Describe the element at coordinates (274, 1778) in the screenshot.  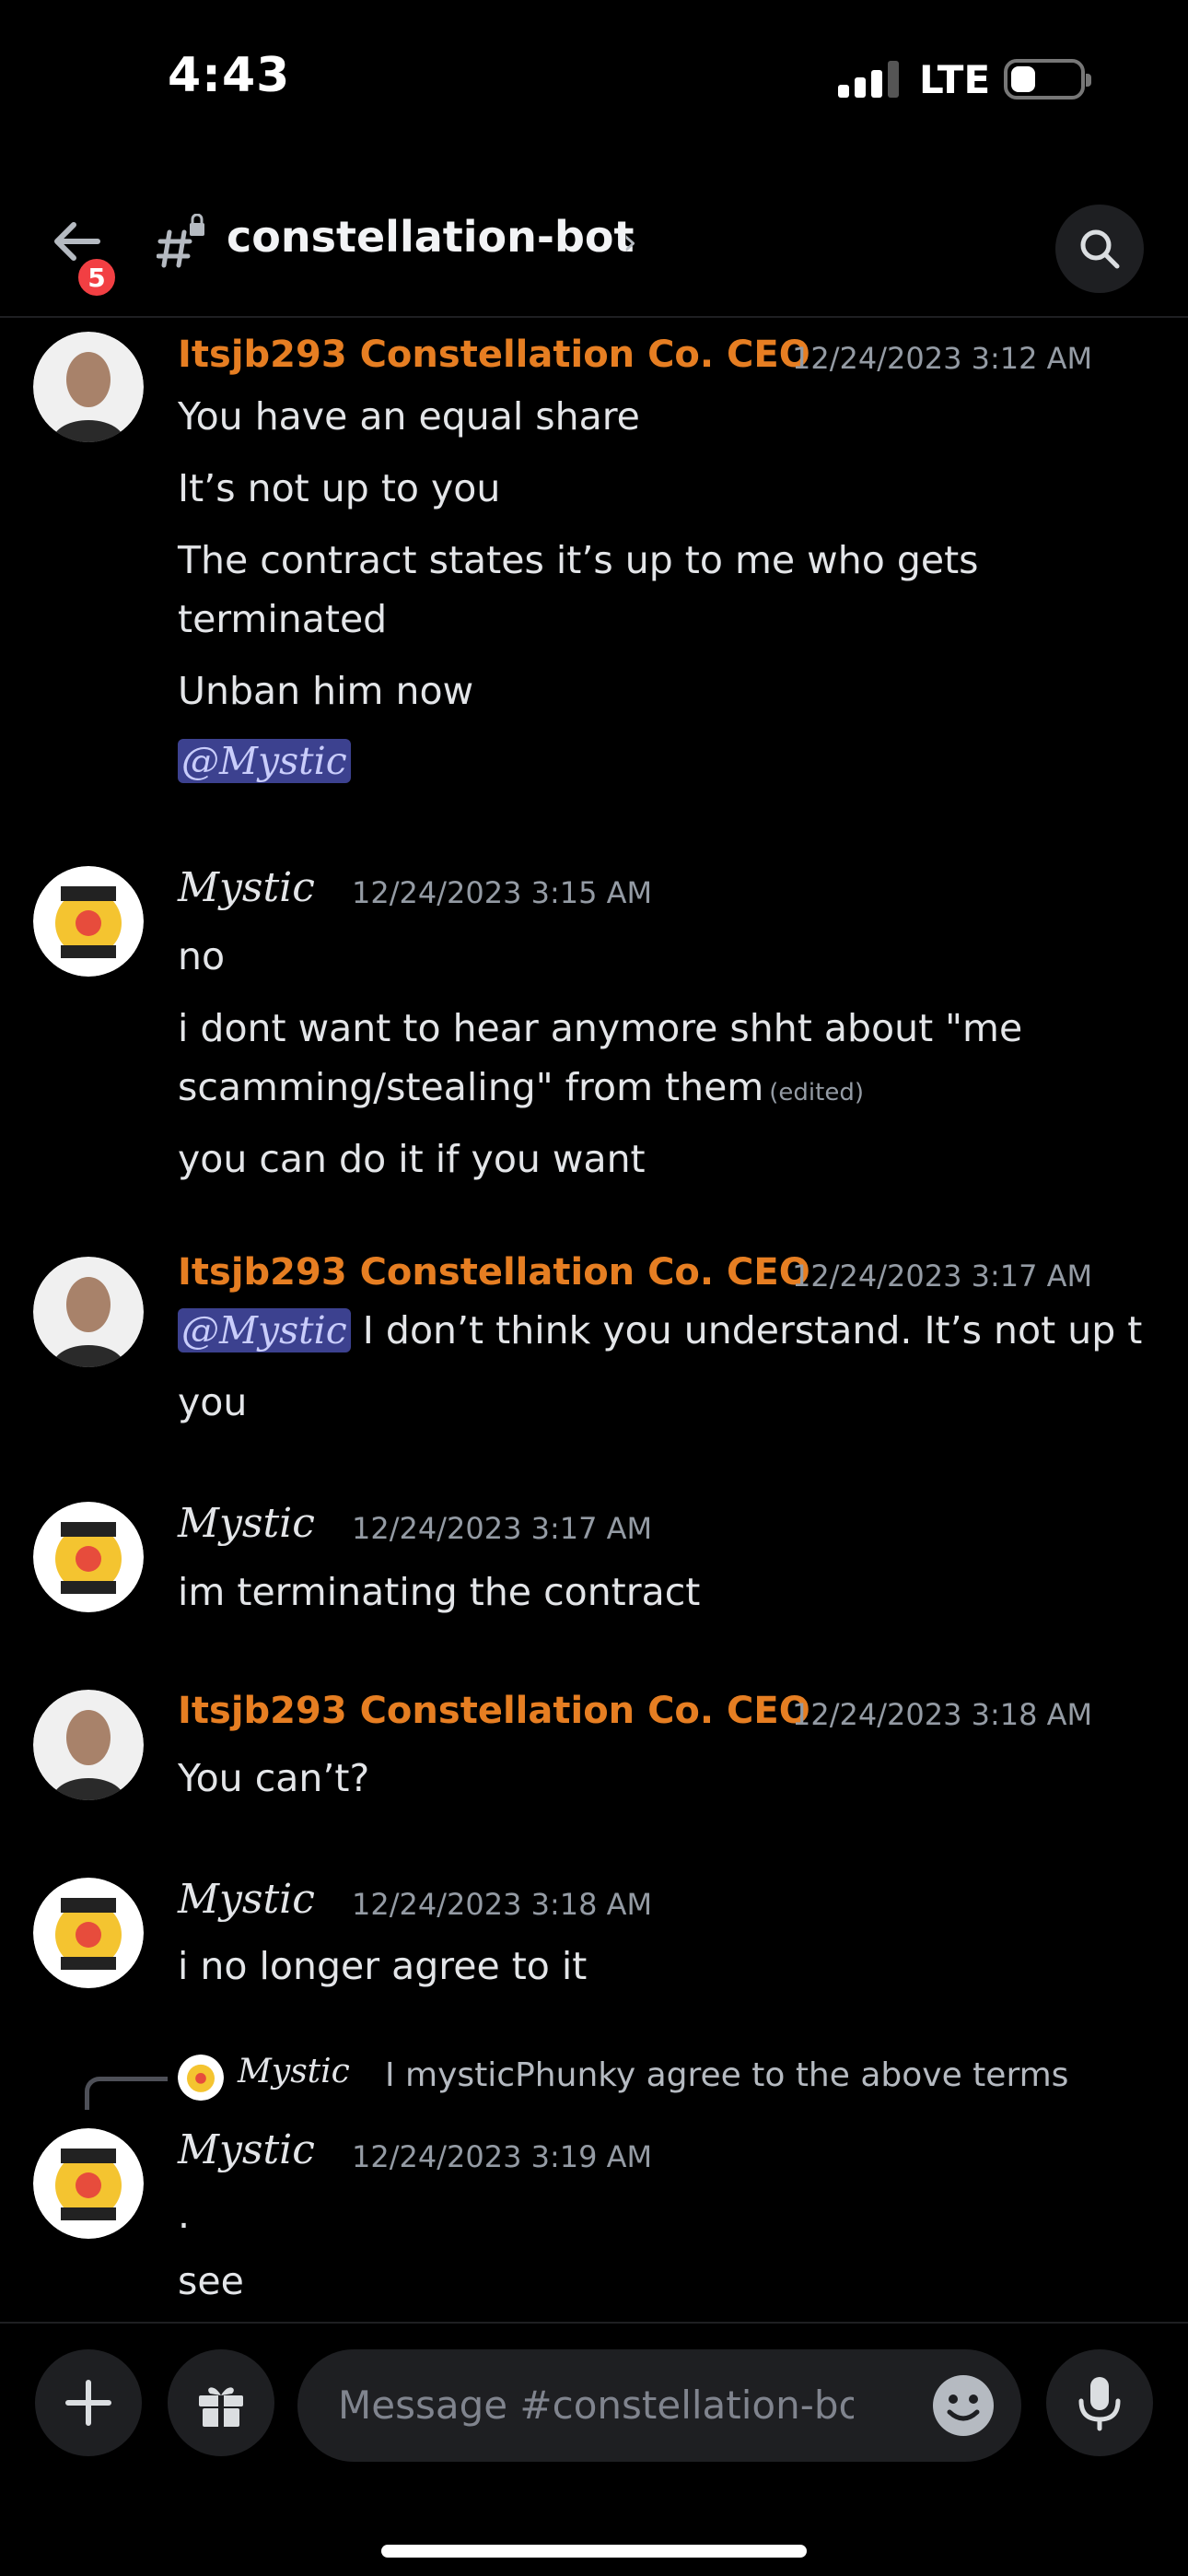
I see `message-line: You can’t?` at that location.